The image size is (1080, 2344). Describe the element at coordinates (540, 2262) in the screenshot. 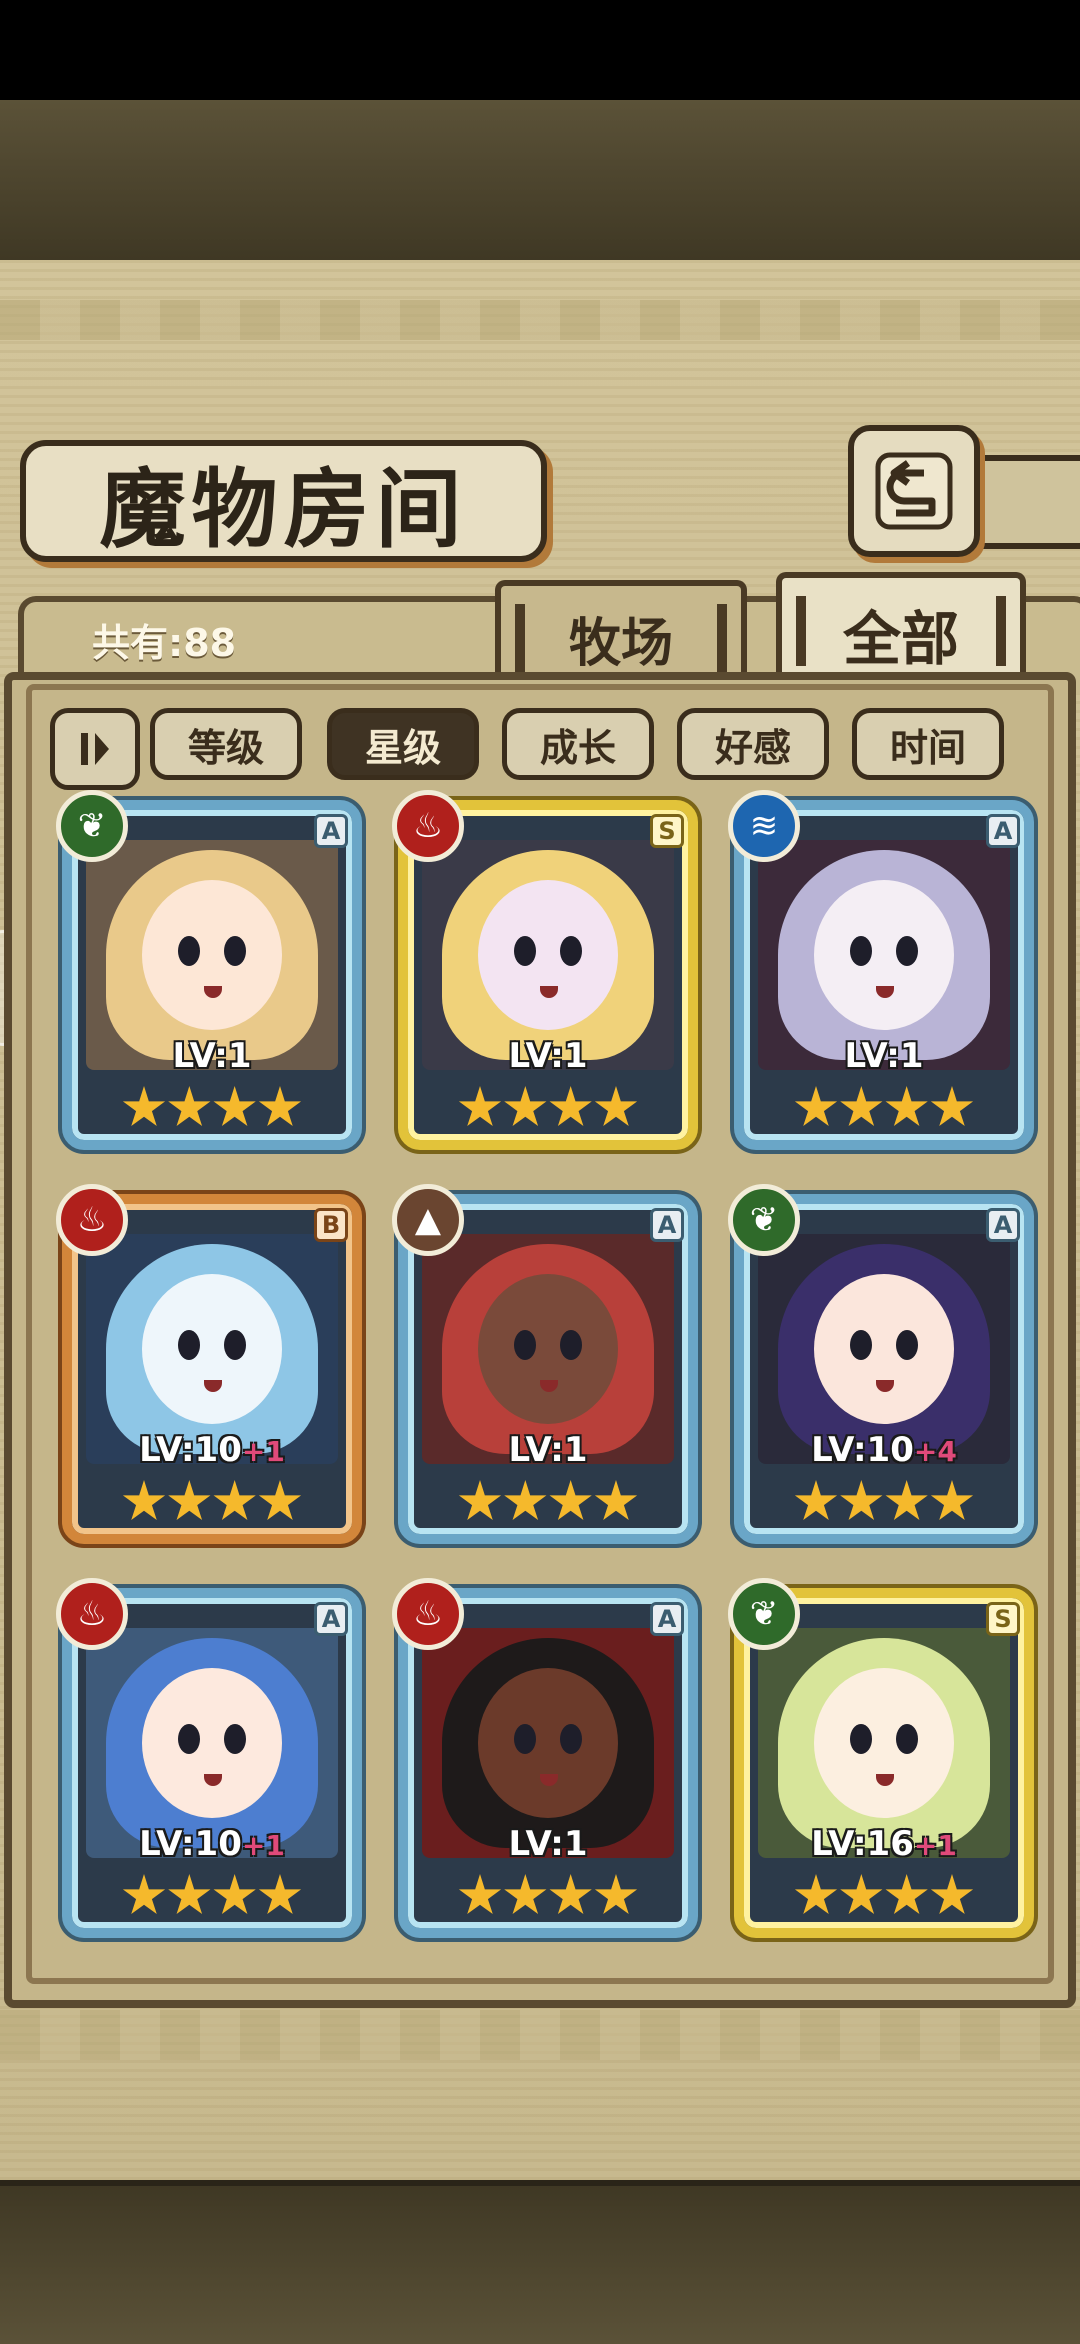

I see `bottom-map-strip` at that location.